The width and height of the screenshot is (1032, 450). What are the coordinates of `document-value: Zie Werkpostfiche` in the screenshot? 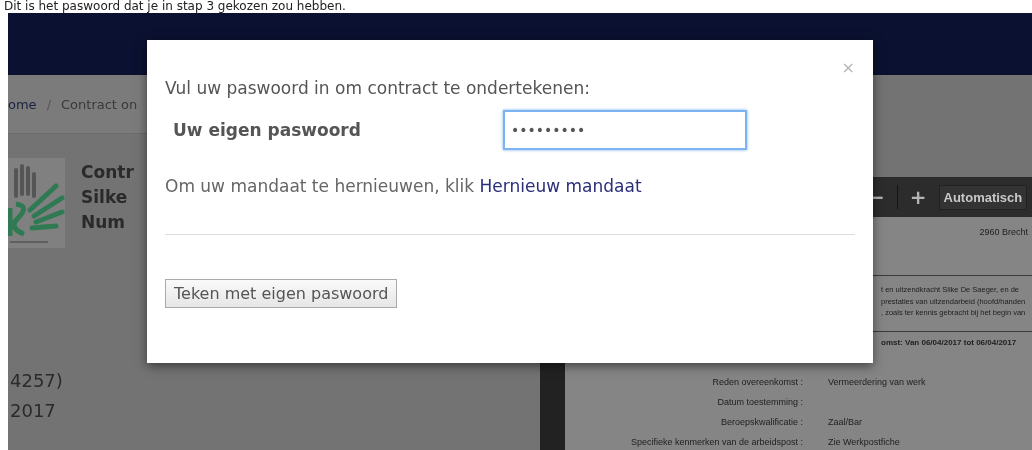 It's located at (864, 441).